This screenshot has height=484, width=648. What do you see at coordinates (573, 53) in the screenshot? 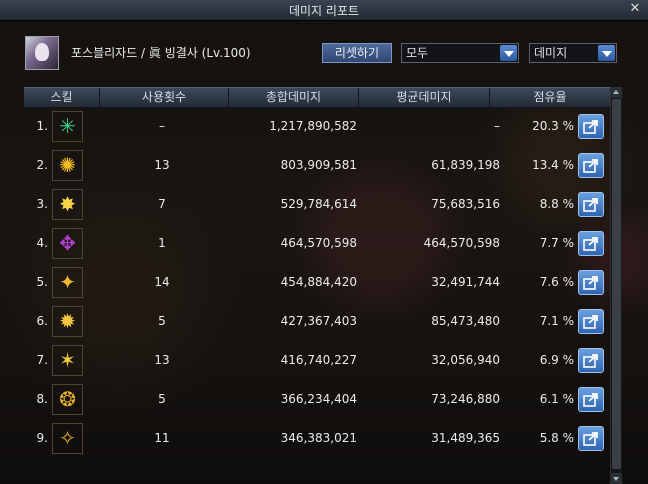
I see `sort-dropdown: 데미지` at bounding box center [573, 53].